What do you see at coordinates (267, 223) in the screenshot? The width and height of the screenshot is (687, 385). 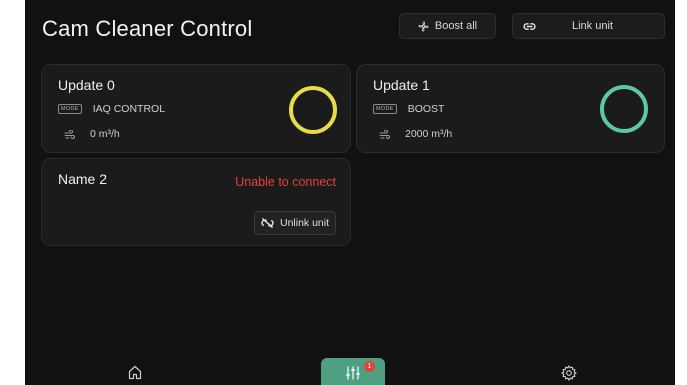 I see `unlink-icon` at bounding box center [267, 223].